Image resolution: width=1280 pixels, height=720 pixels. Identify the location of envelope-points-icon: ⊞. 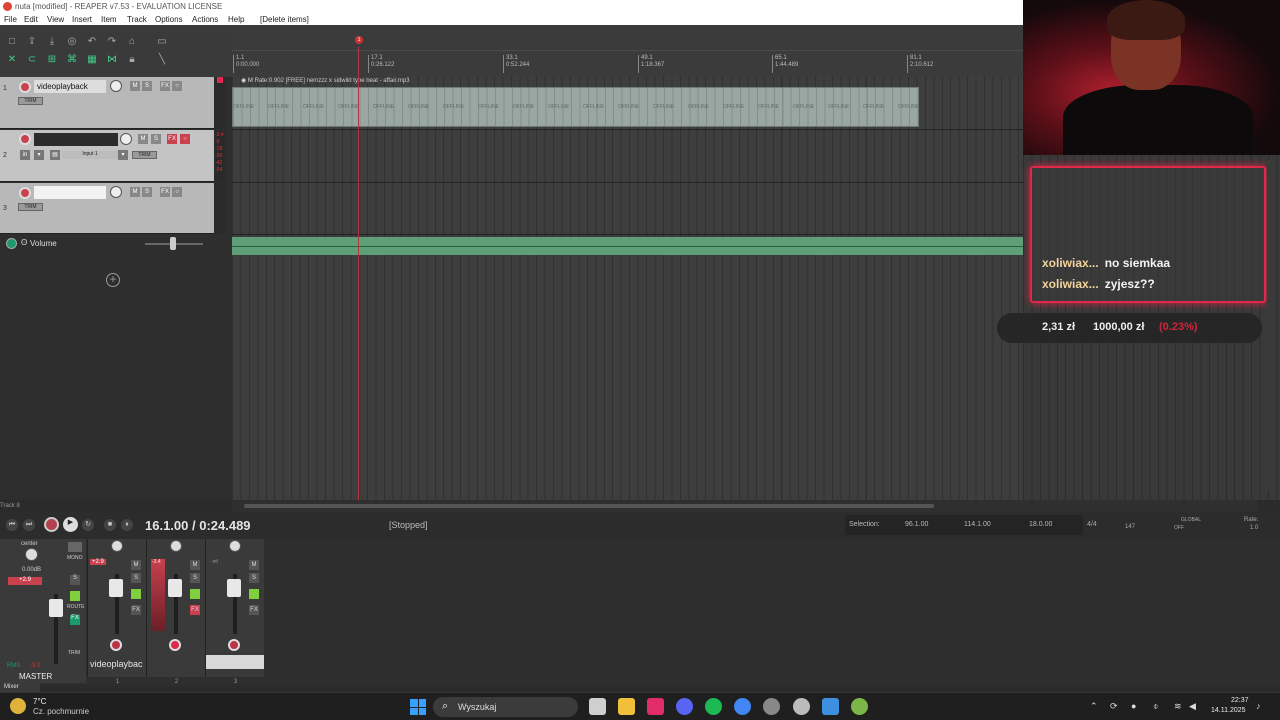
(52, 60).